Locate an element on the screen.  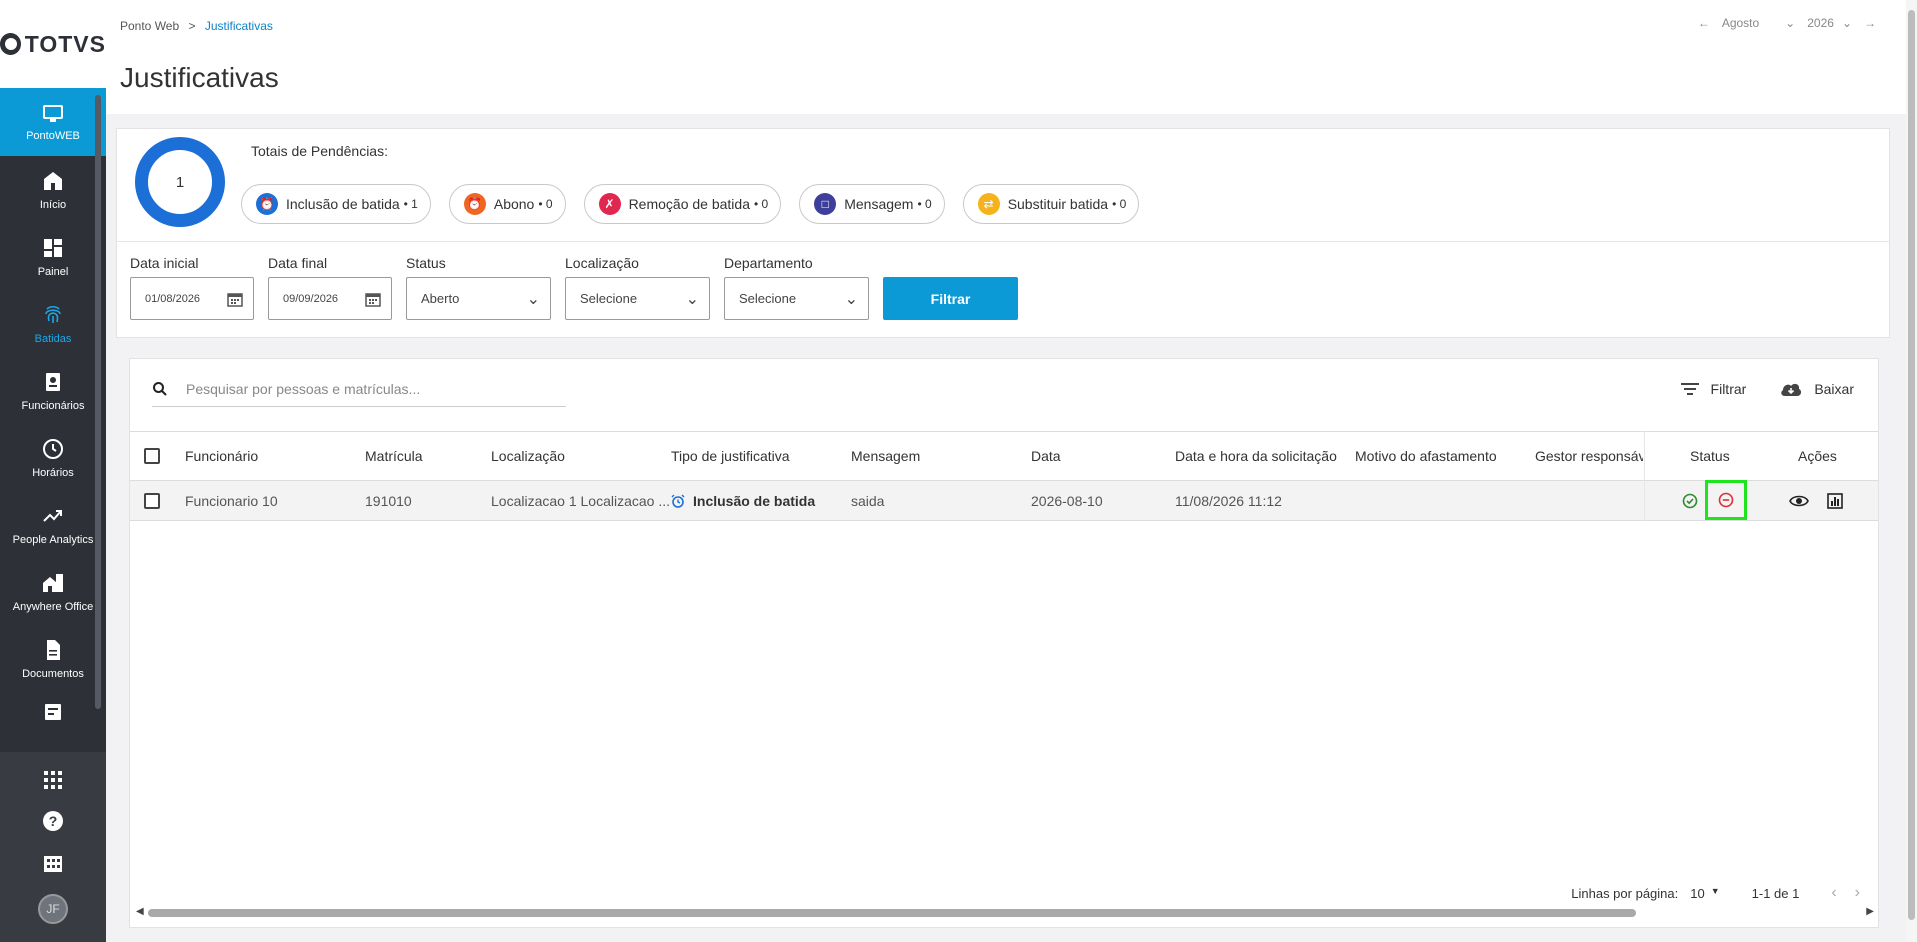
month-select: Agosto ⌄ is located at coordinates (1758, 23).